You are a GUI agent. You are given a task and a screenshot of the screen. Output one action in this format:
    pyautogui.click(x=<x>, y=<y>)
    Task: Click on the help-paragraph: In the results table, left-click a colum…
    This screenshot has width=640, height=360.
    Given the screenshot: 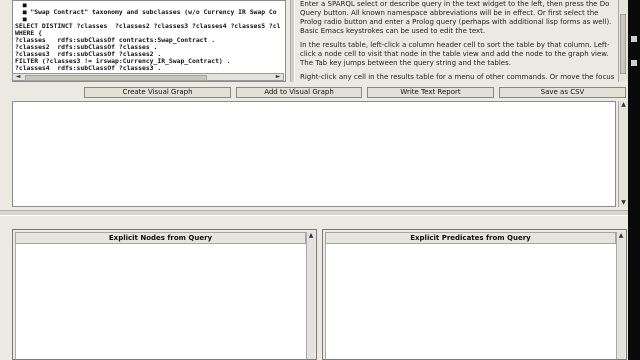 What is the action you would take?
    pyautogui.click(x=455, y=54)
    